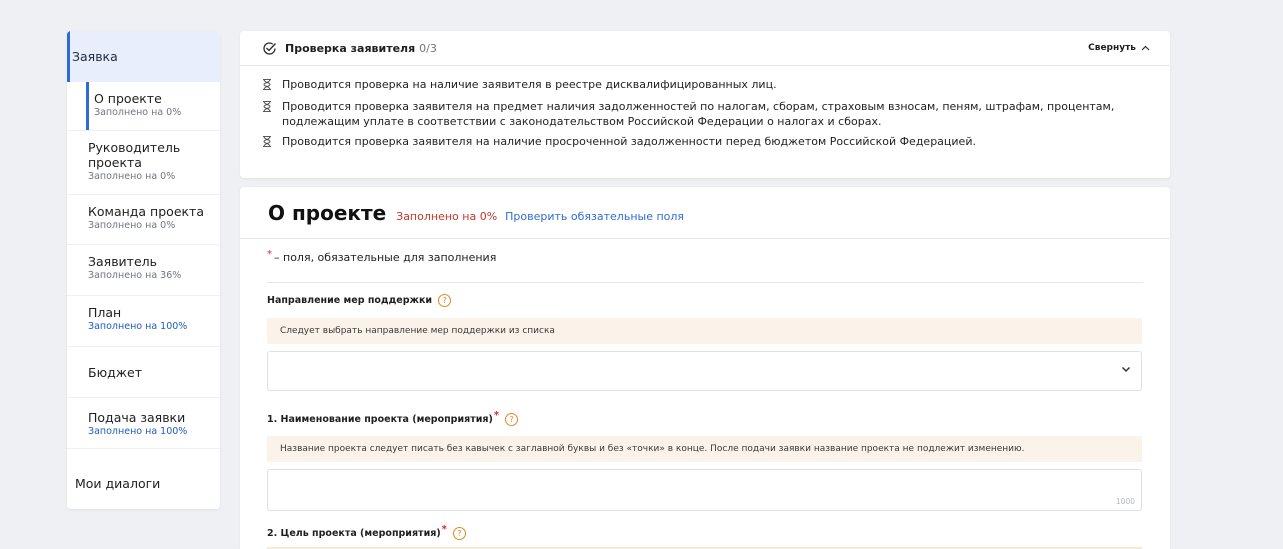 This screenshot has height=549, width=1283. Describe the element at coordinates (385, 257) in the screenshot. I see `required-note-text: – поля, обязательные для заполнения` at that location.